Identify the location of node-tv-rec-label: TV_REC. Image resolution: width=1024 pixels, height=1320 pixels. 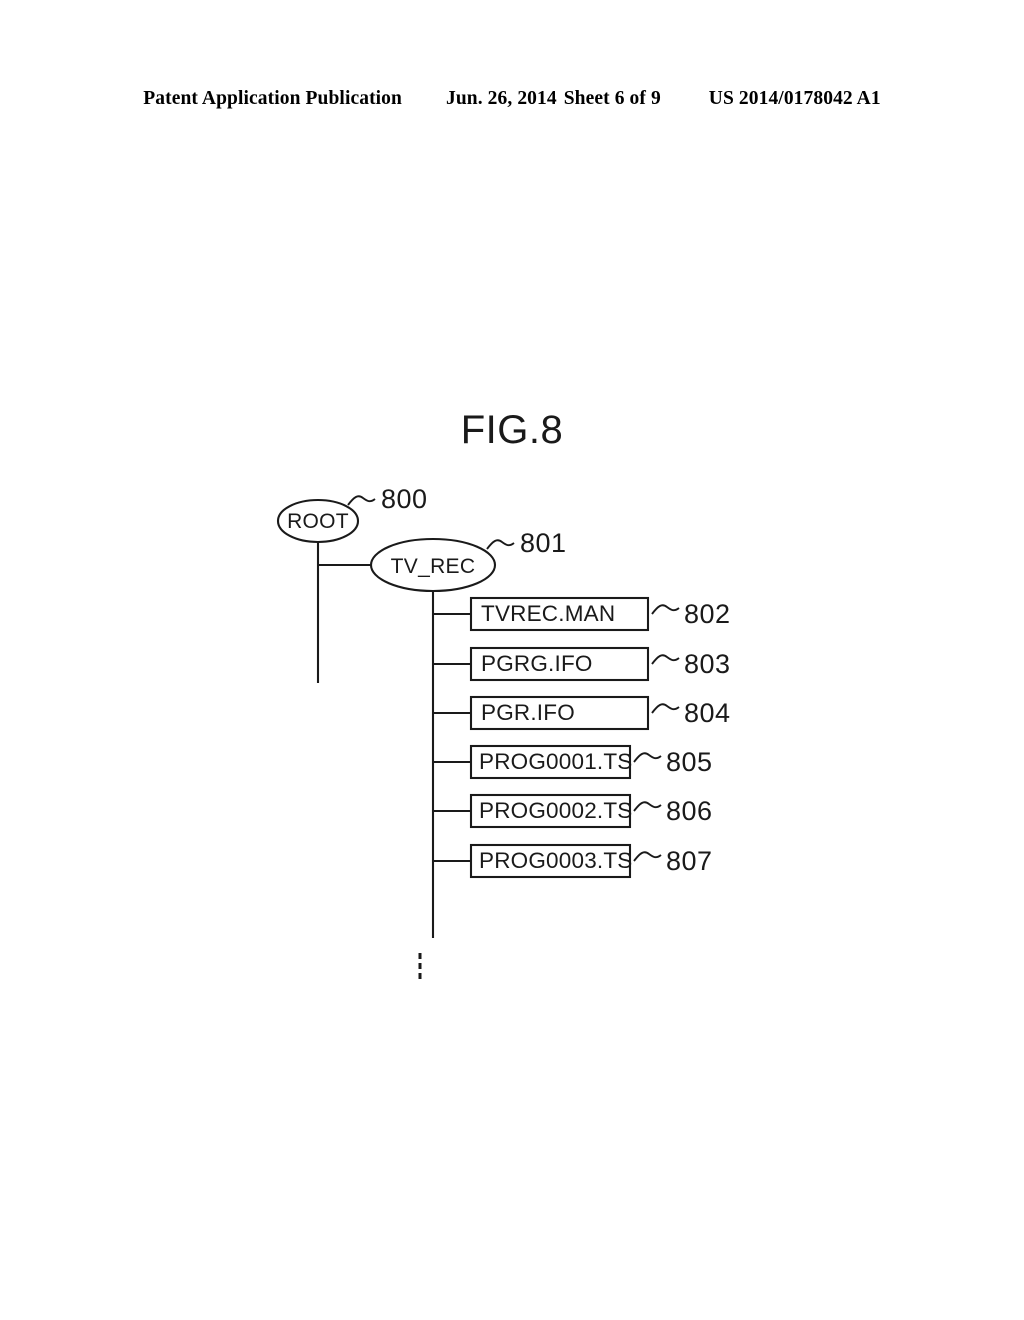
(433, 566).